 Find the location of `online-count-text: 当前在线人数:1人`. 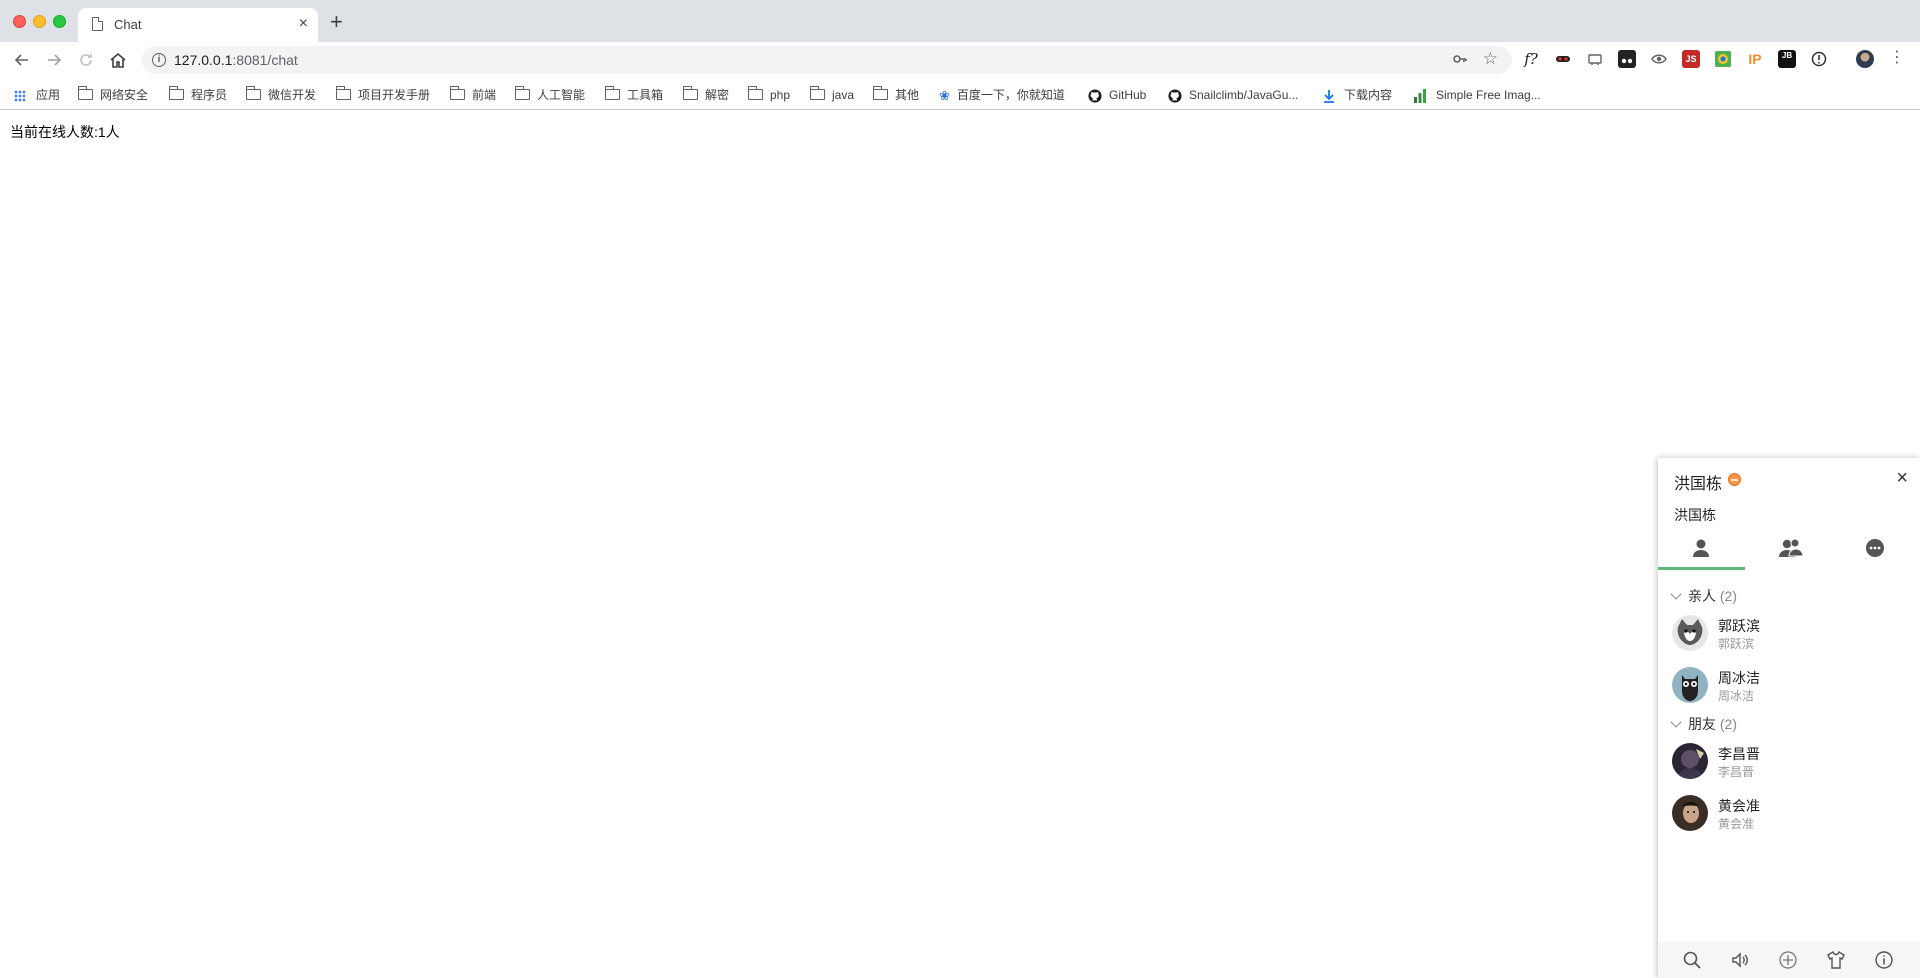

online-count-text: 当前在线人数:1人 is located at coordinates (65, 132).